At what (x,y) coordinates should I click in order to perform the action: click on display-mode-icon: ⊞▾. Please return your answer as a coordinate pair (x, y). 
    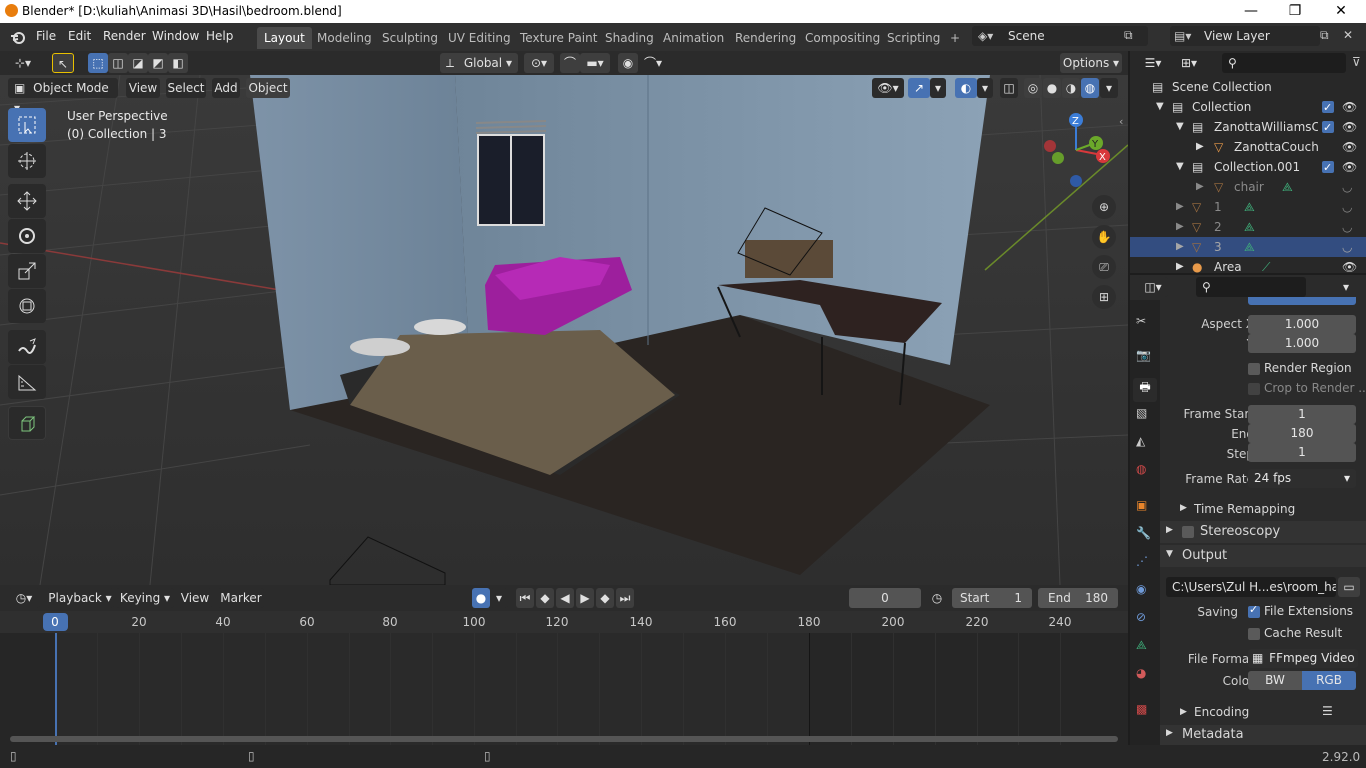
    Looking at the image, I should click on (1189, 63).